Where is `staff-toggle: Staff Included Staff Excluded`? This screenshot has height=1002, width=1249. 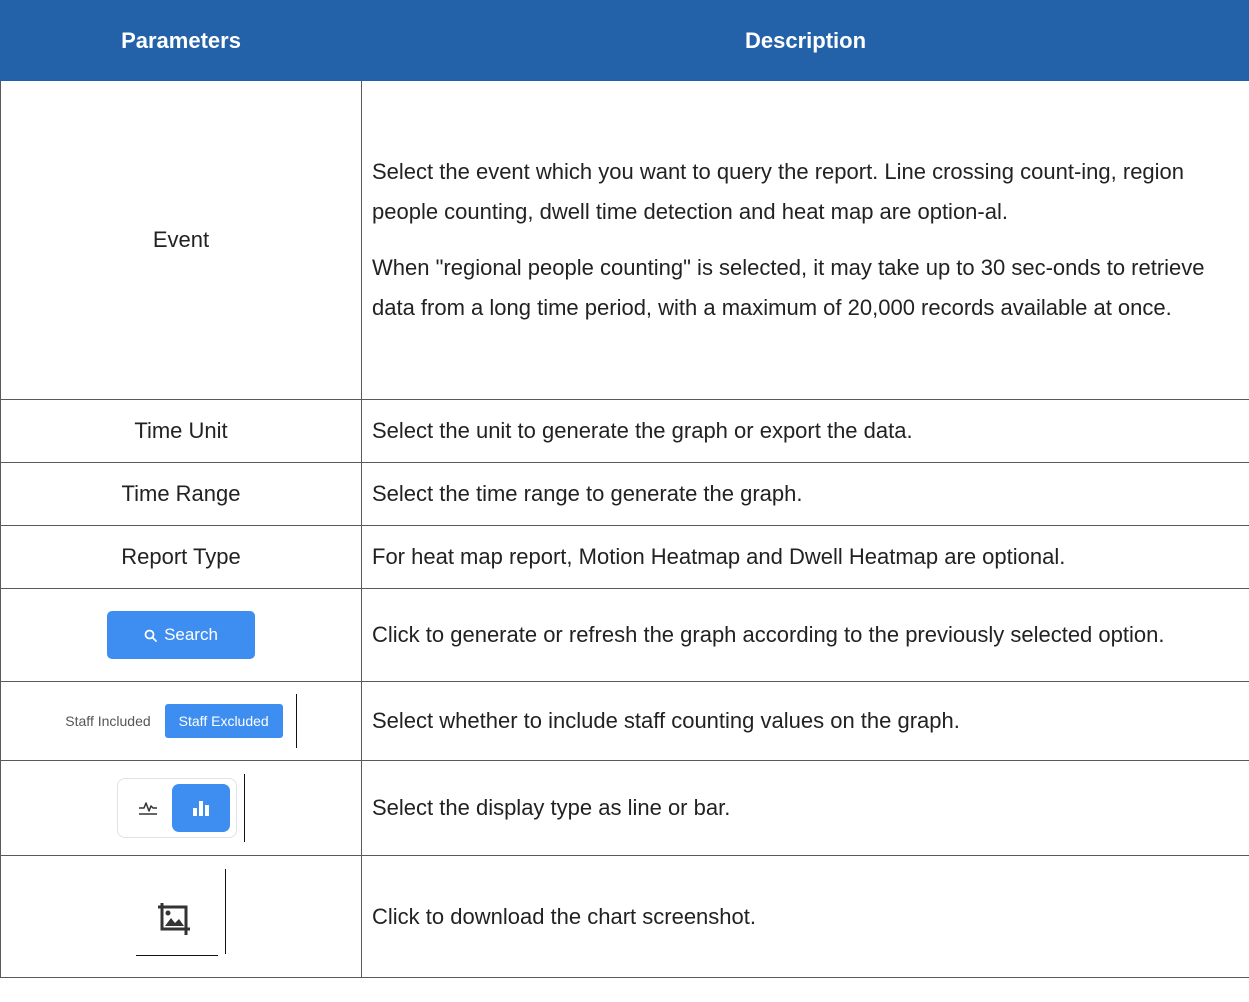
staff-toggle: Staff Included Staff Excluded is located at coordinates (181, 721).